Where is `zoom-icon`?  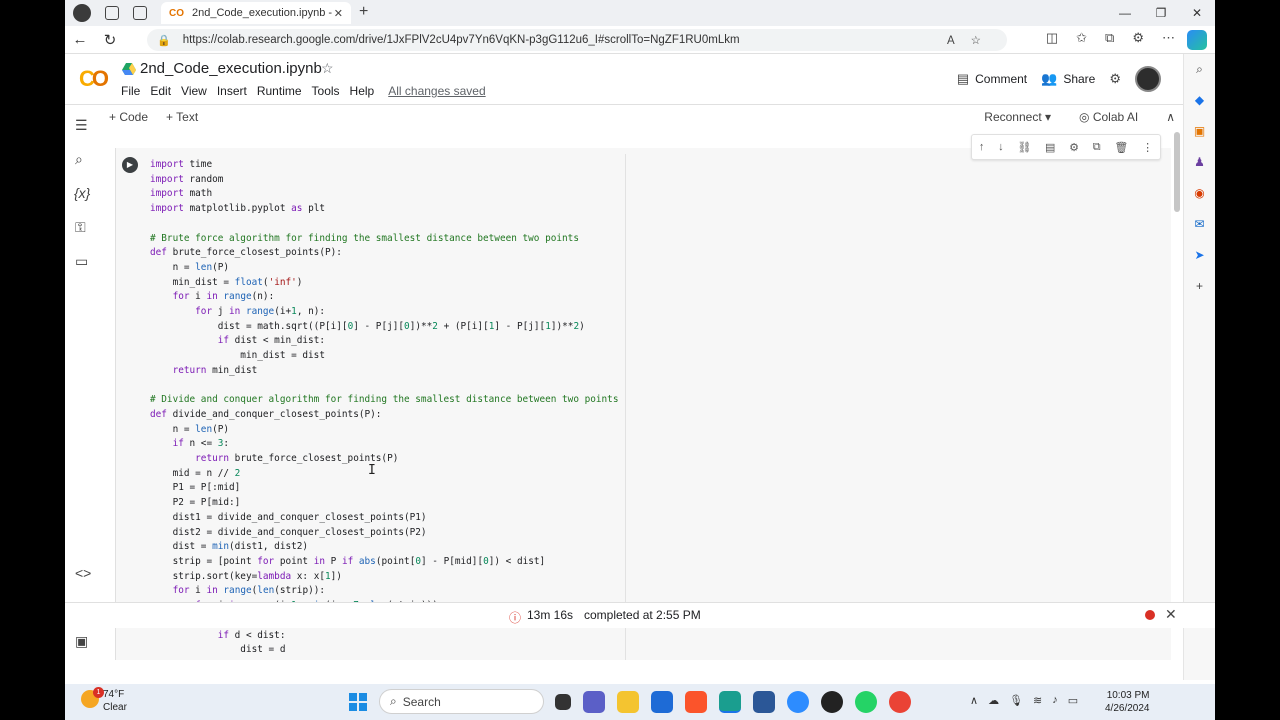
zoom-icon is located at coordinates (798, 702).